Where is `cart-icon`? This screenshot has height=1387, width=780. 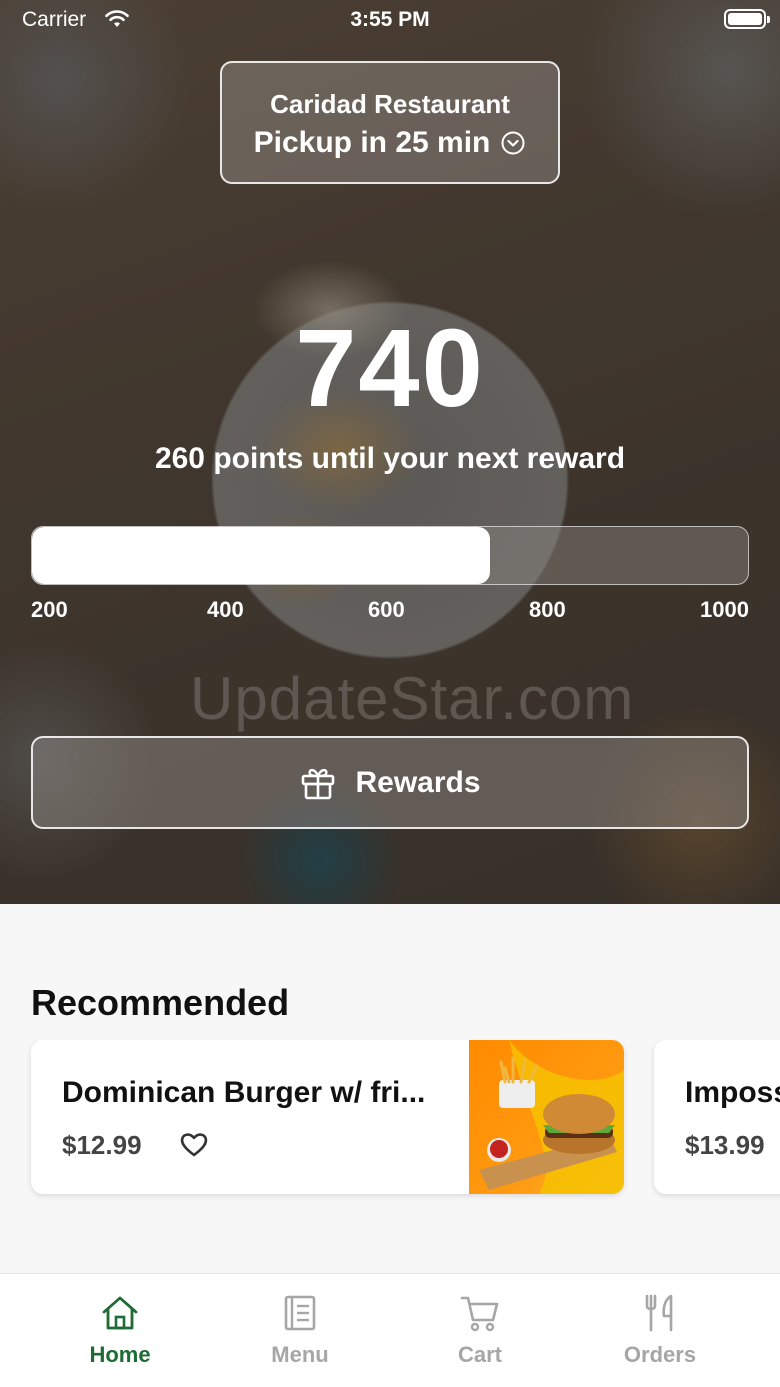 cart-icon is located at coordinates (479, 1314).